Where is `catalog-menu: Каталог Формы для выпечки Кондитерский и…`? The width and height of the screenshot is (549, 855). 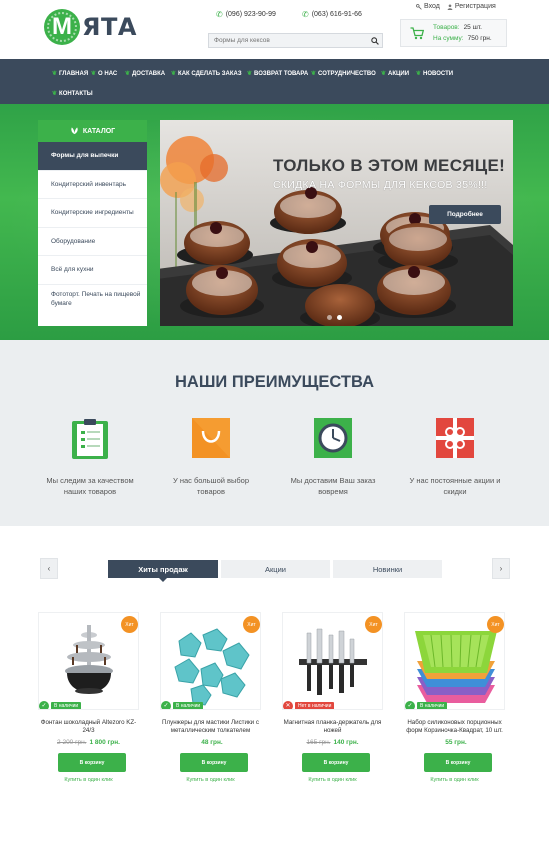 catalog-menu: Каталог Формы для выпечки Кондитерский и… is located at coordinates (92, 223).